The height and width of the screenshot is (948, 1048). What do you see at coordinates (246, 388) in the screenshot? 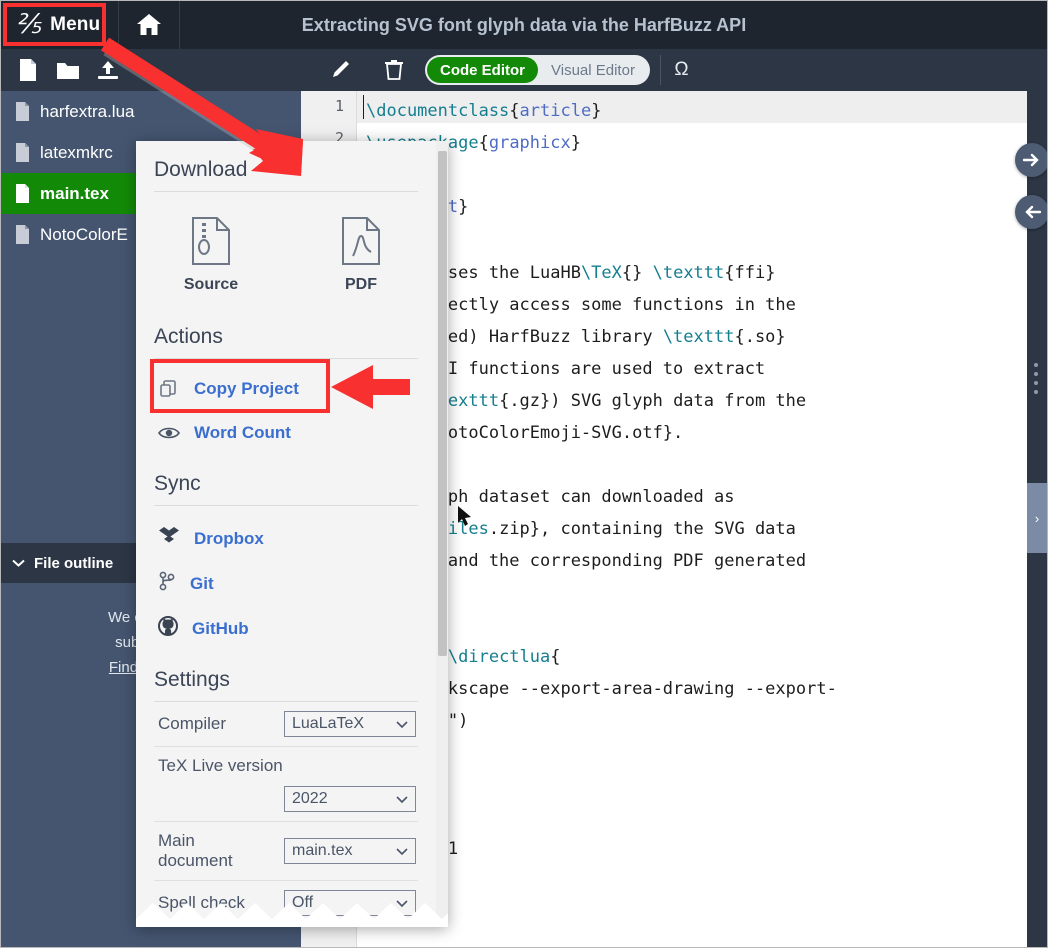
I see `copy-project-label: Copy Project` at bounding box center [246, 388].